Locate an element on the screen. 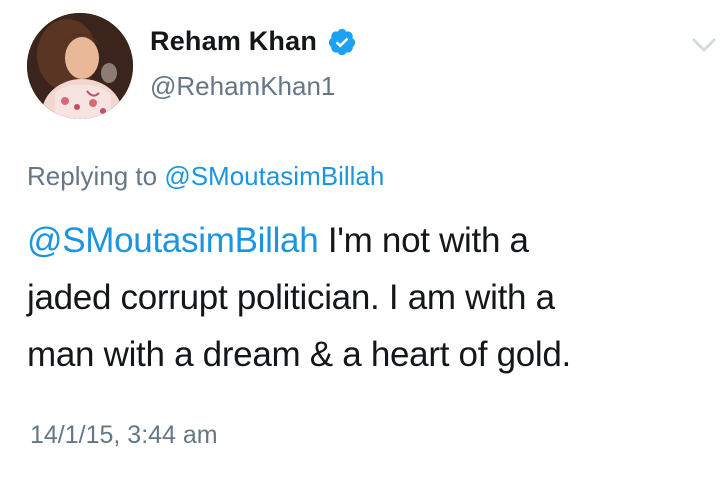  tweet-mention-link: @SMoutasimBillah is located at coordinates (173, 240).